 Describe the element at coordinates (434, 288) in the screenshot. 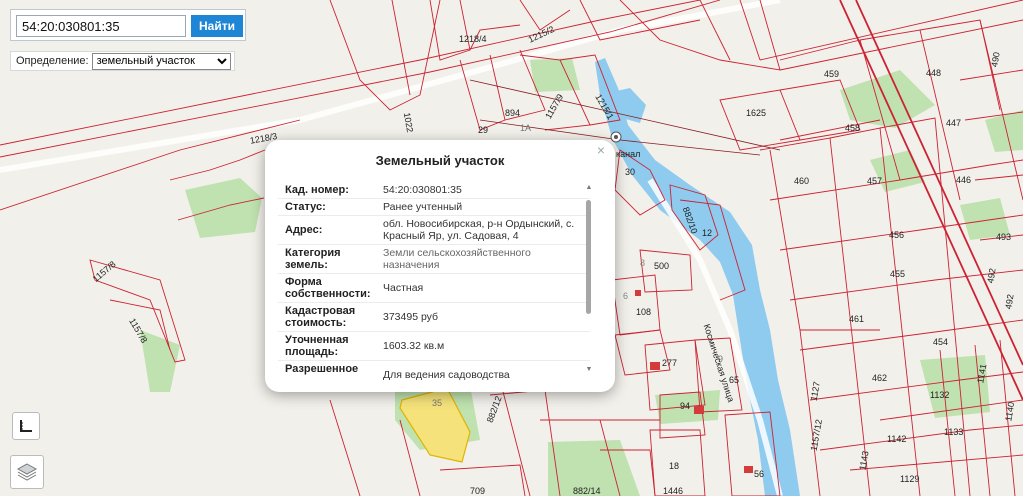

I see `info-row: Форма собственности: Частная` at that location.